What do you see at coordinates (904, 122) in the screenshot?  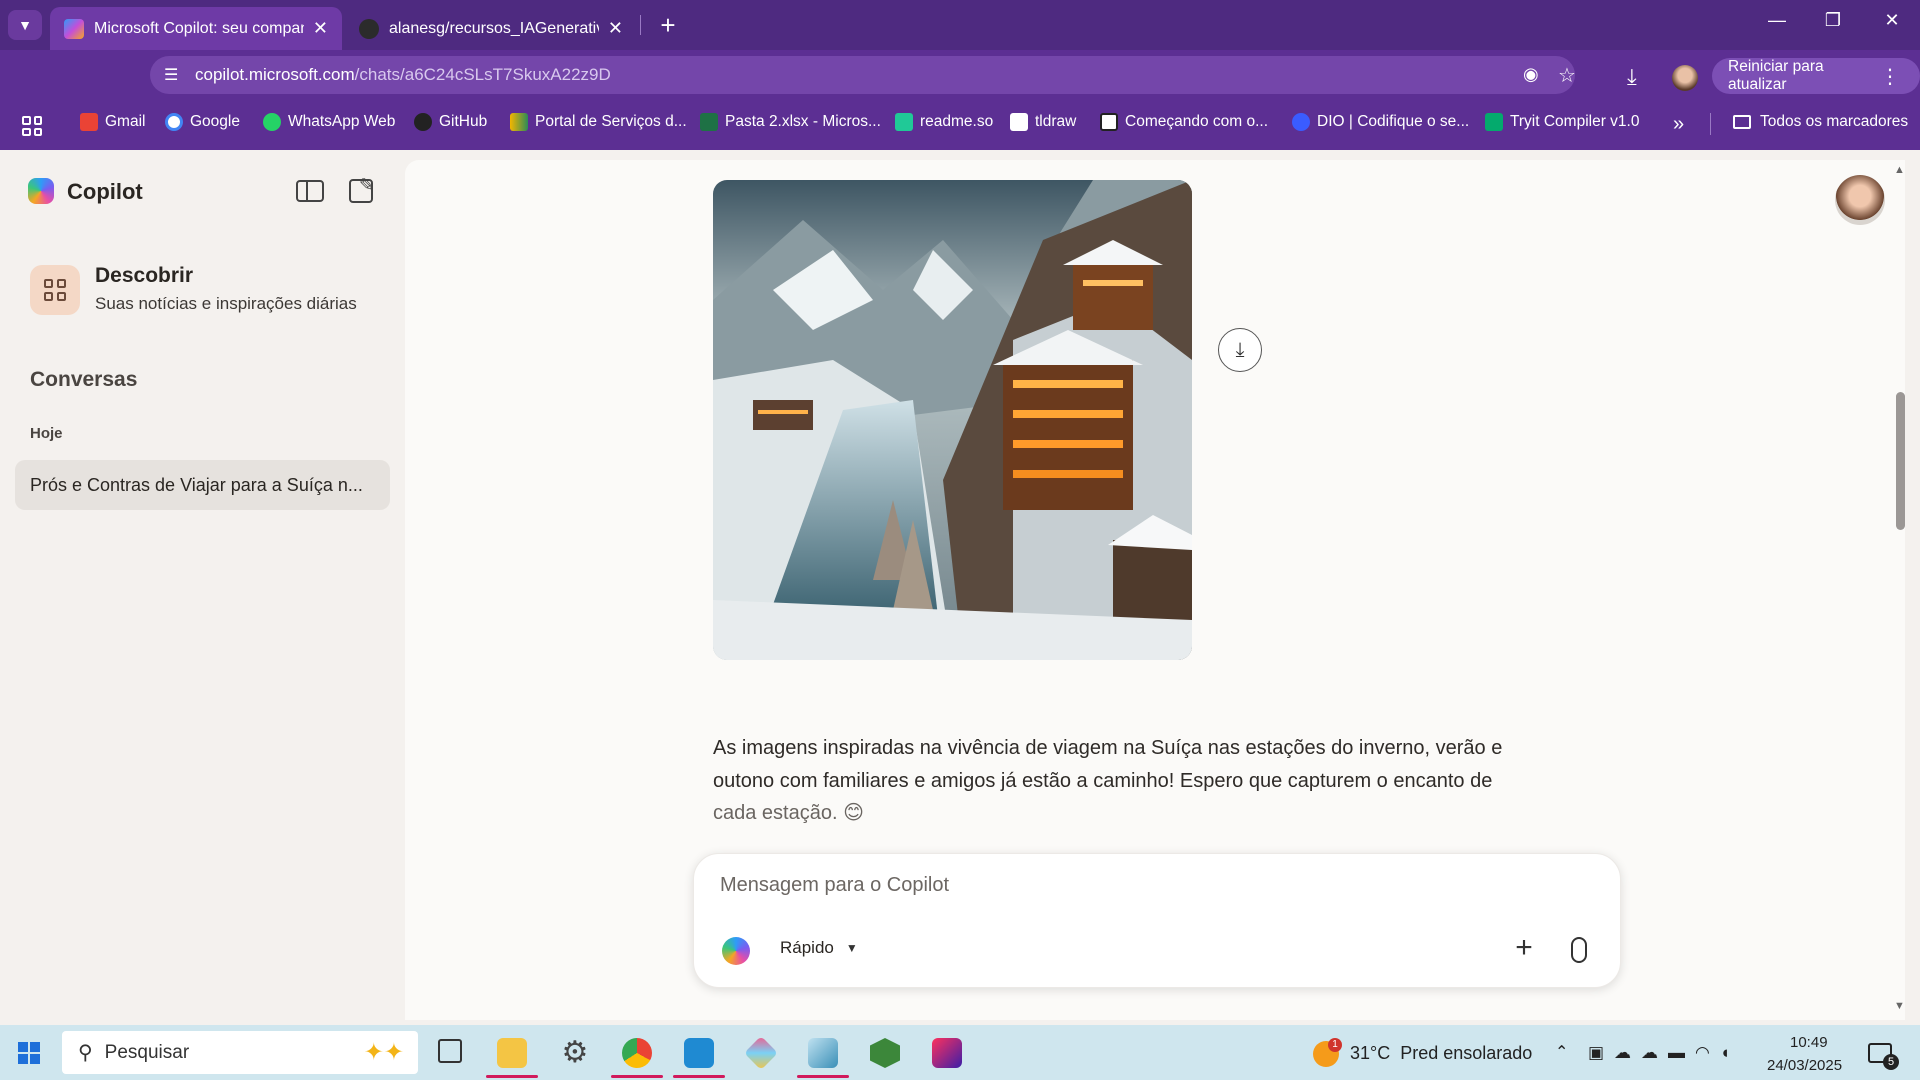 I see `readme-icon` at bounding box center [904, 122].